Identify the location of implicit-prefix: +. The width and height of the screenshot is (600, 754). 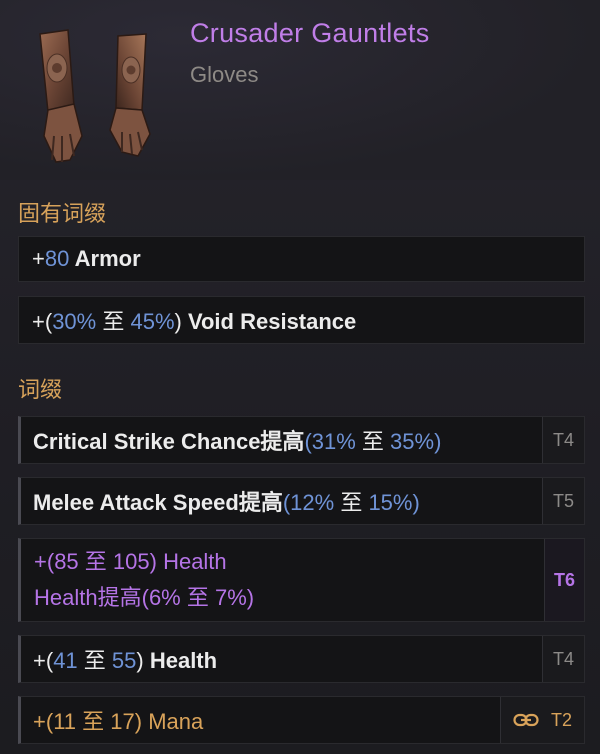
(38, 258).